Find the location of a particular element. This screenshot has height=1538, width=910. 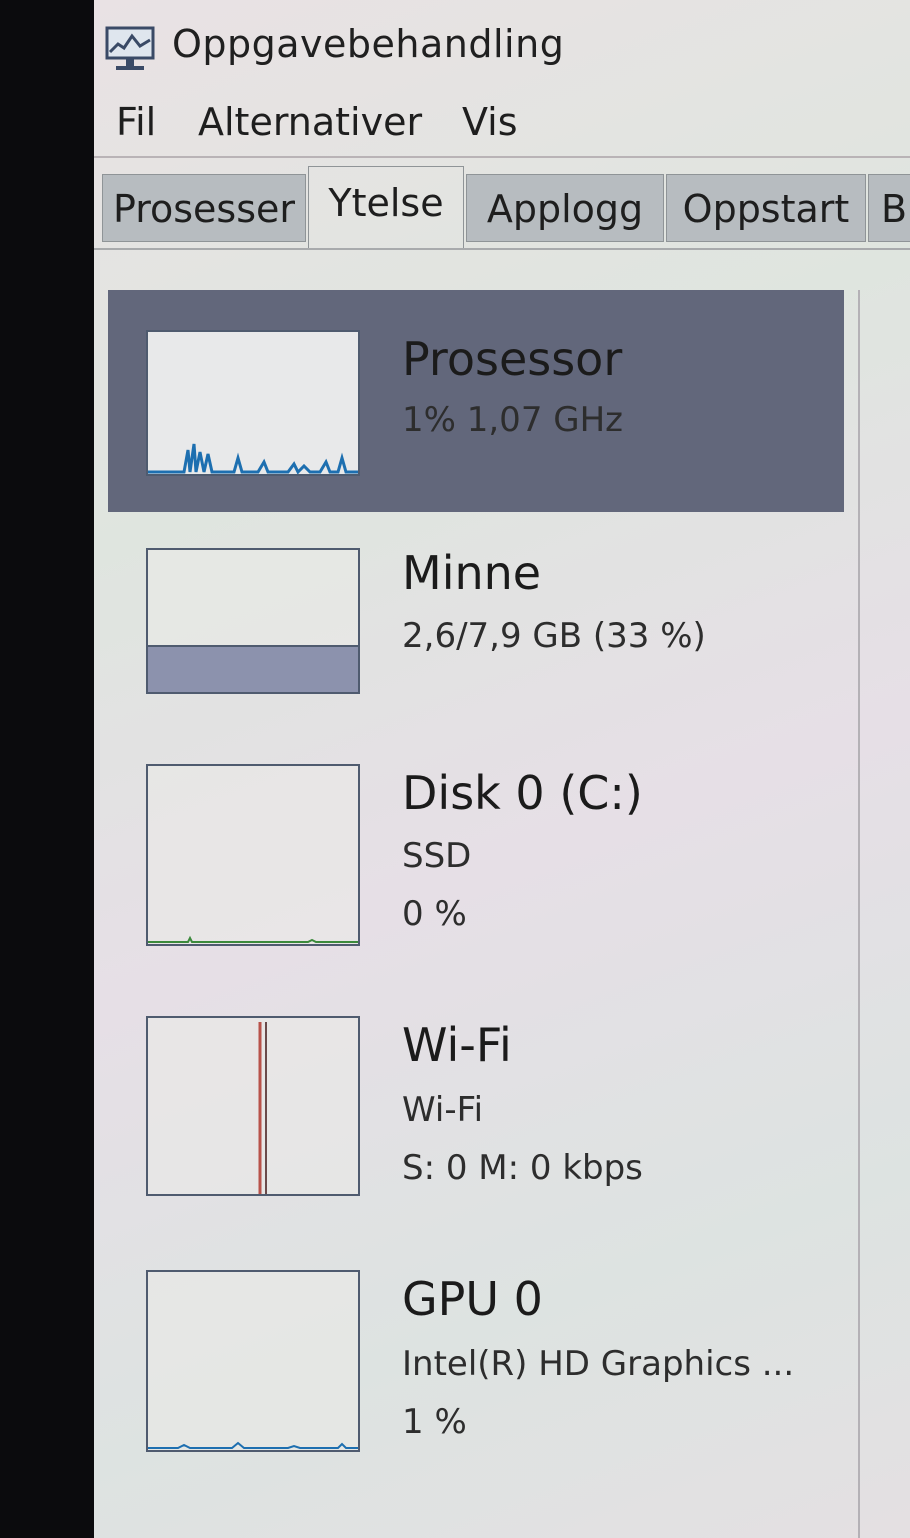

network-graph is located at coordinates (253, 1106).